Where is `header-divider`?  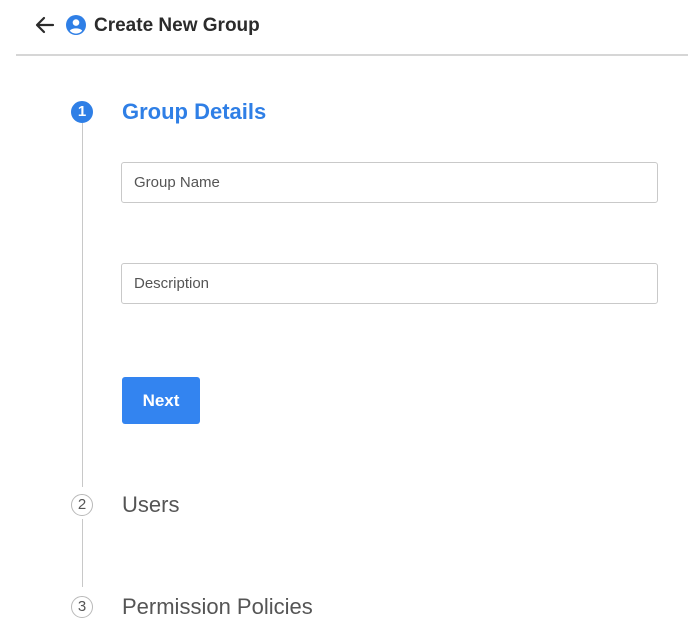 header-divider is located at coordinates (352, 55).